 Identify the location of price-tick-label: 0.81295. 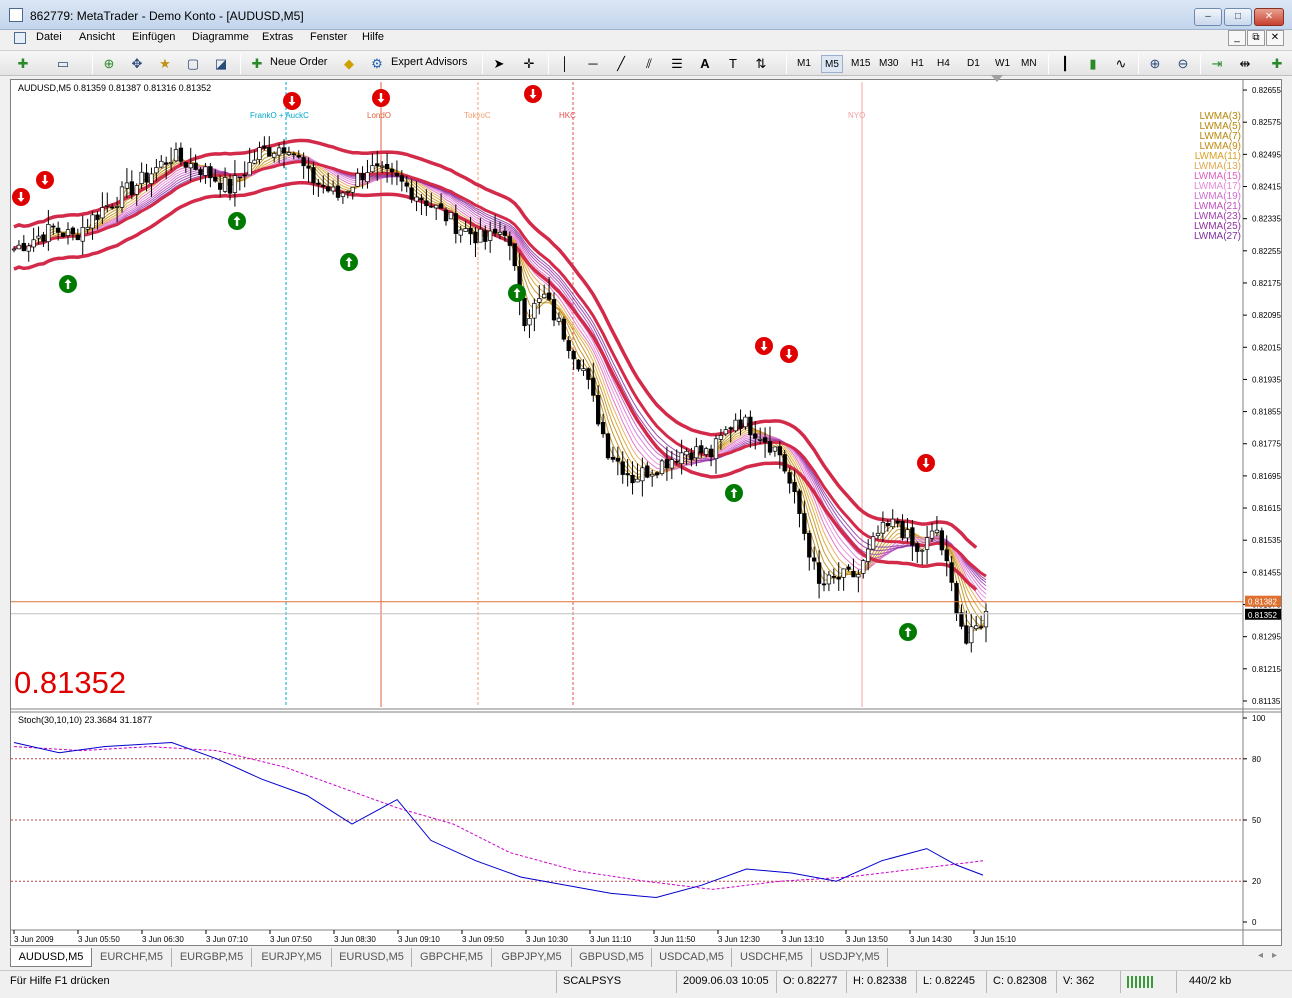
(1266, 637).